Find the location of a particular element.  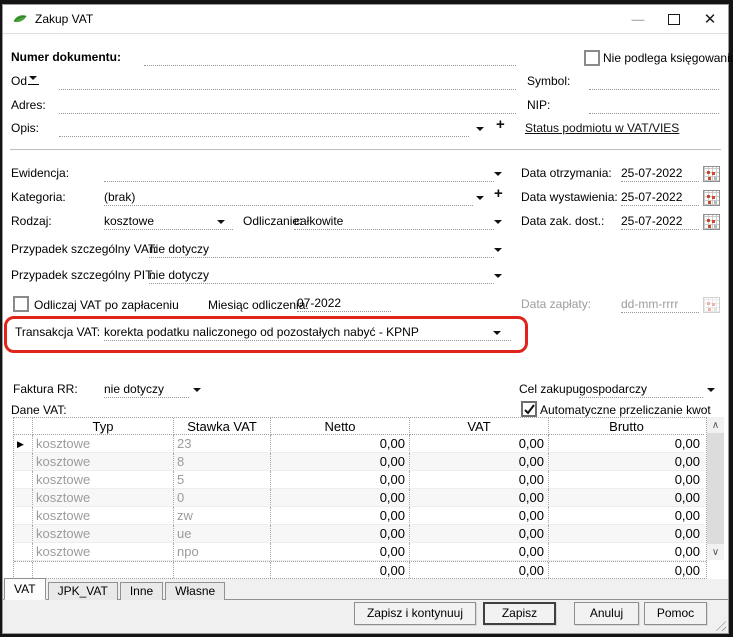

table-row: kosztowe 0 0,00 0,00 0,00 is located at coordinates (360, 498).